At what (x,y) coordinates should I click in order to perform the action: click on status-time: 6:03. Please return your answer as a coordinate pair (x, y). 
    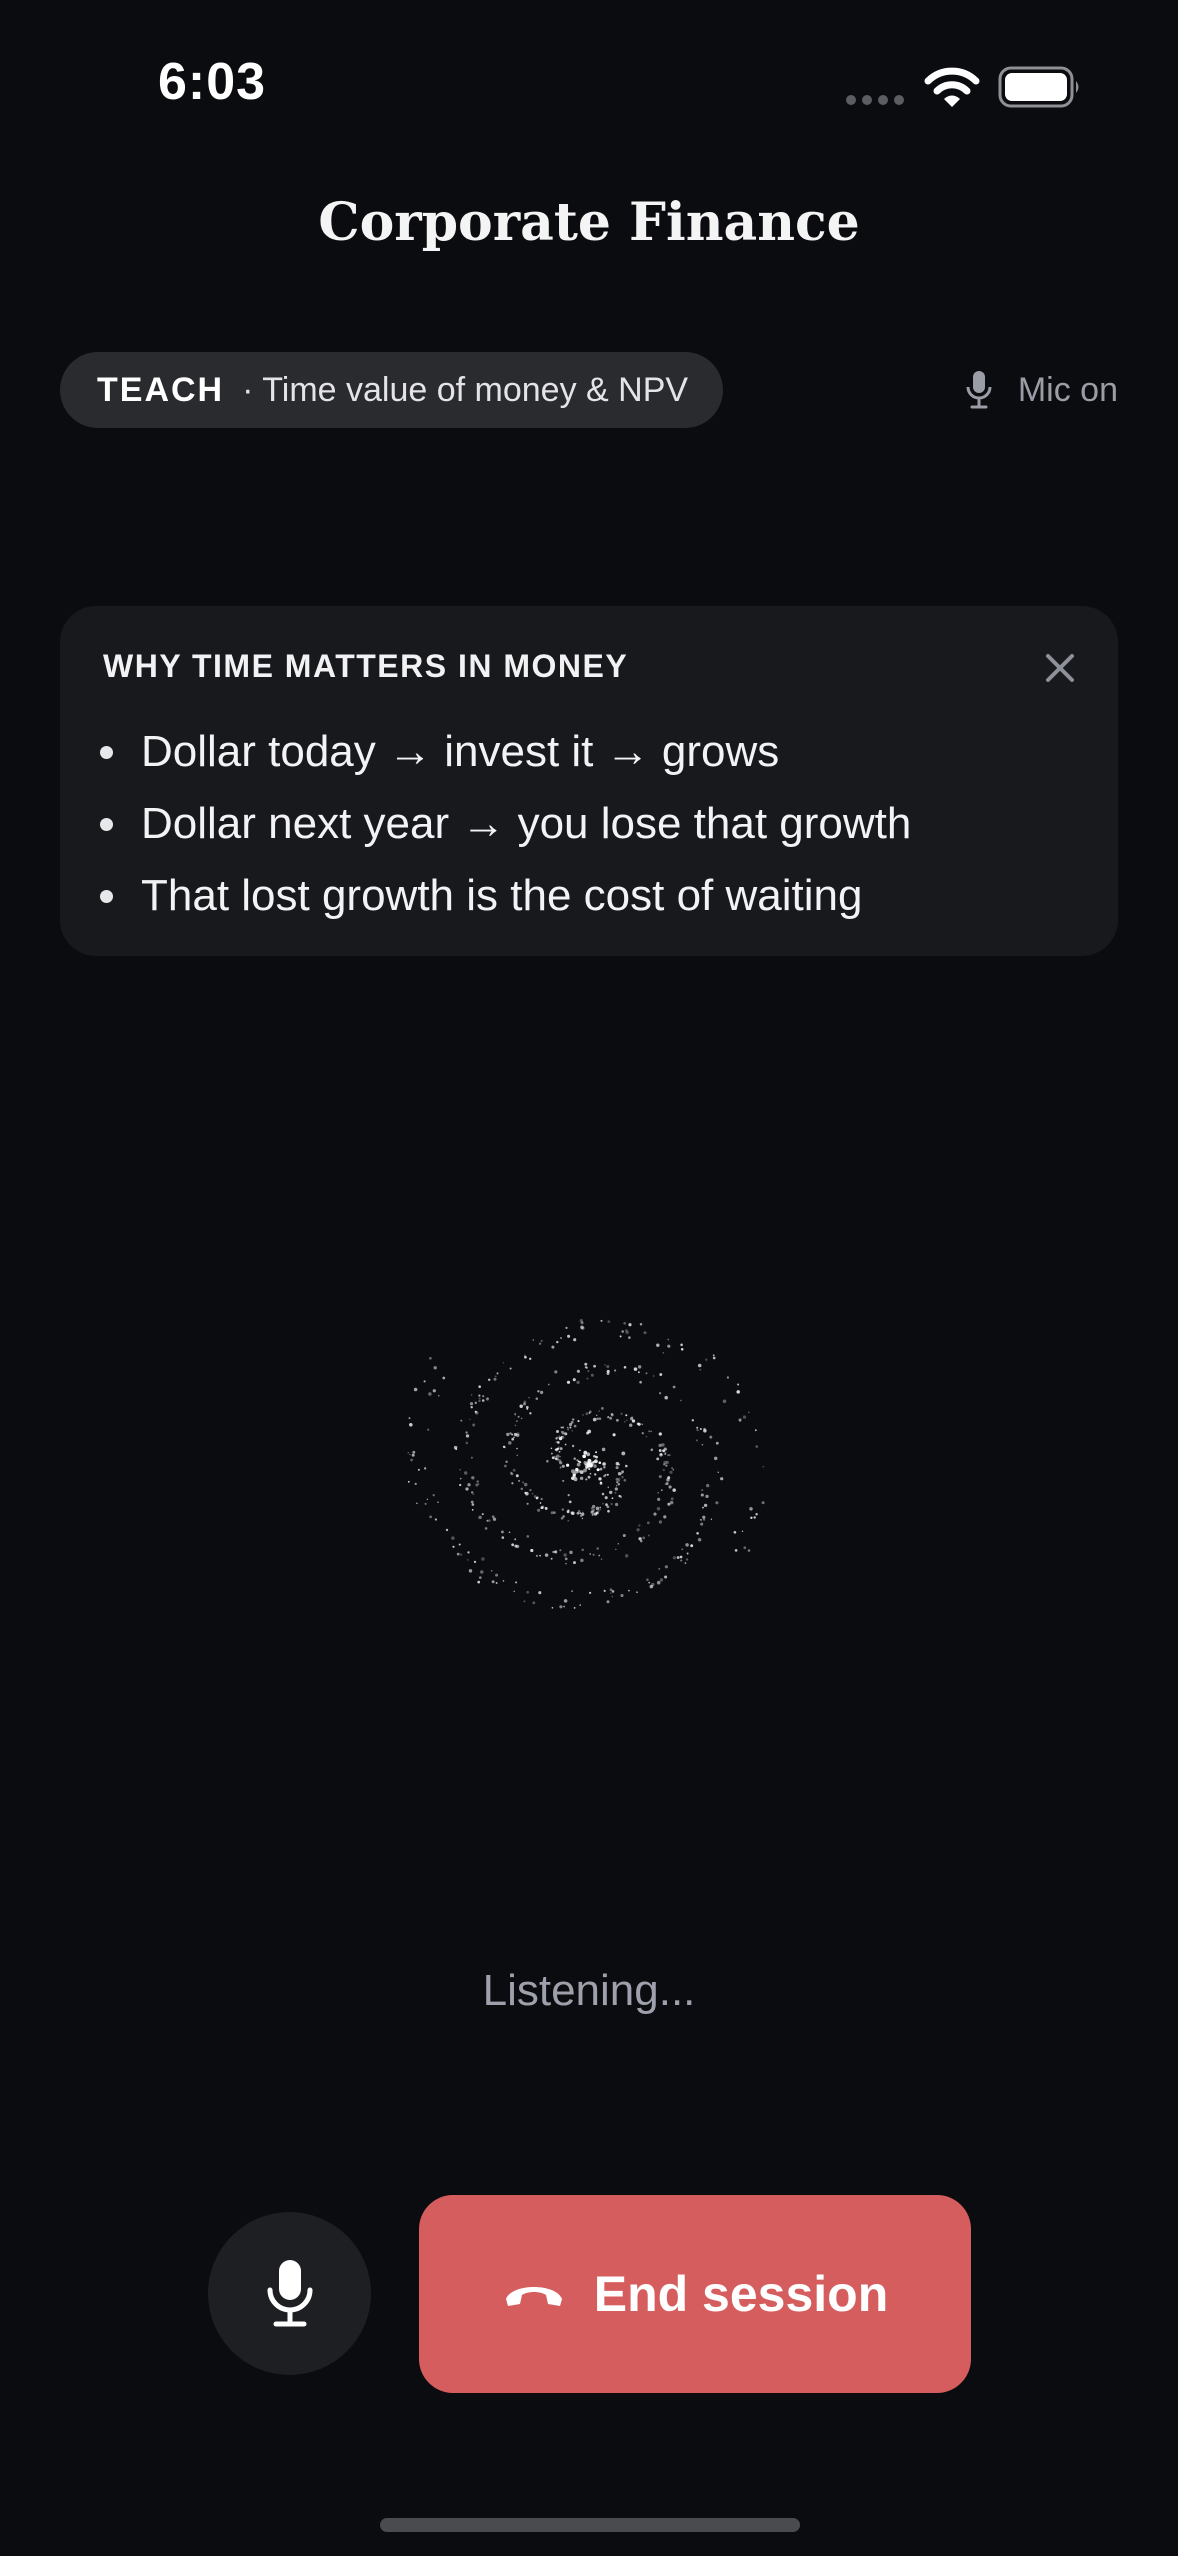
    Looking at the image, I should click on (212, 82).